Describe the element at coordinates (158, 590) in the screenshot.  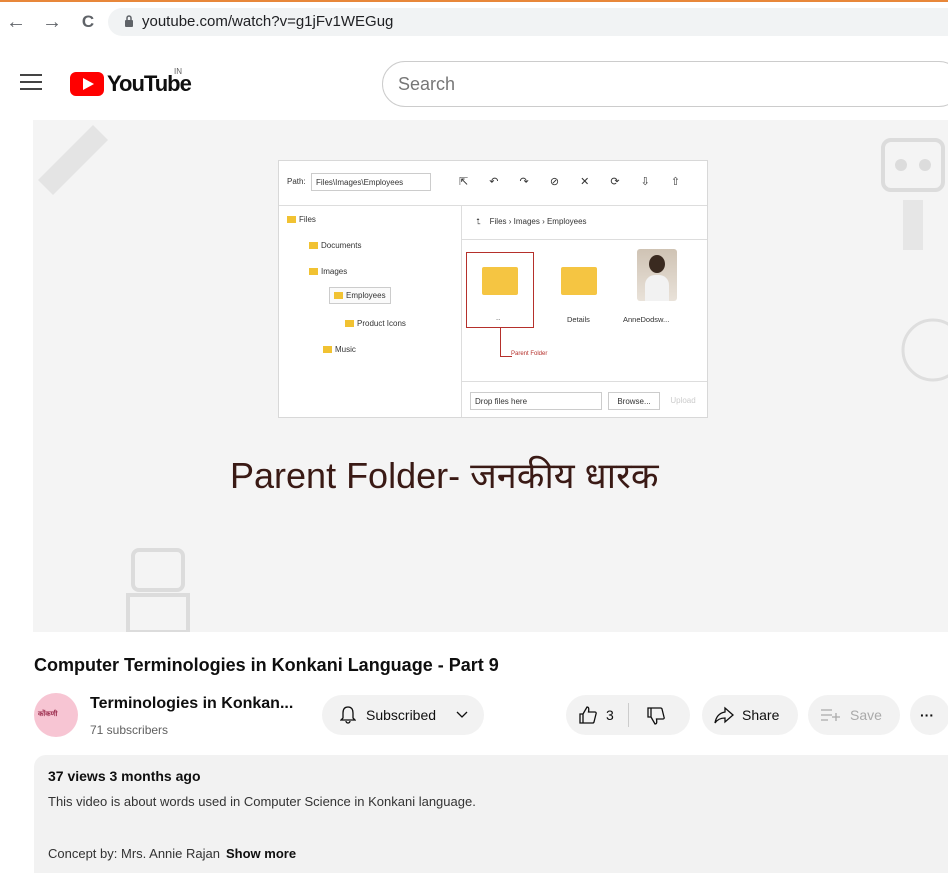
I see `decor-robot-bottom-icon` at that location.